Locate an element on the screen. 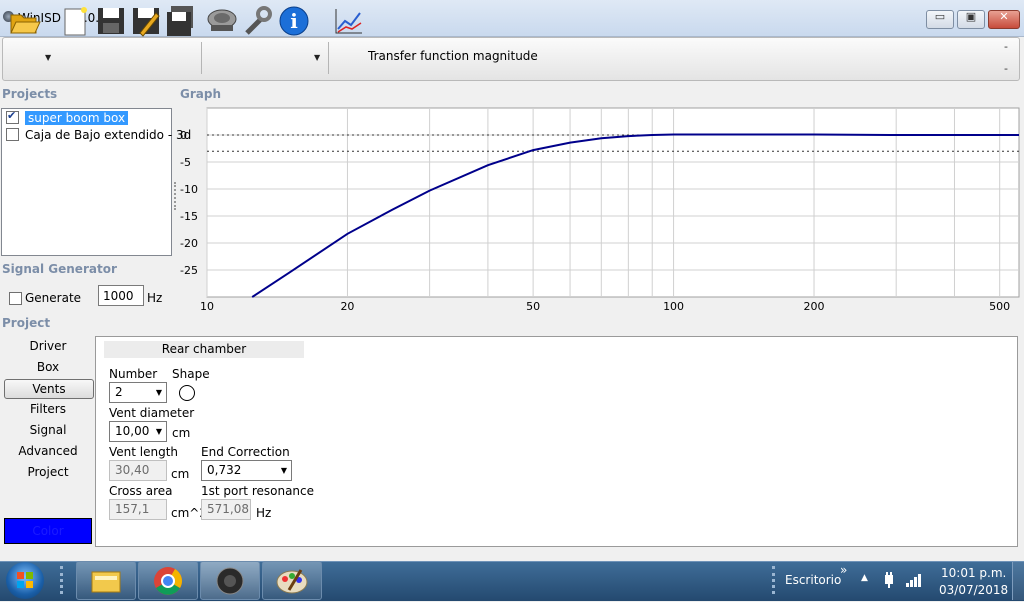 This screenshot has width=1024, height=602. project-checkbox: ✔ is located at coordinates (12, 116).